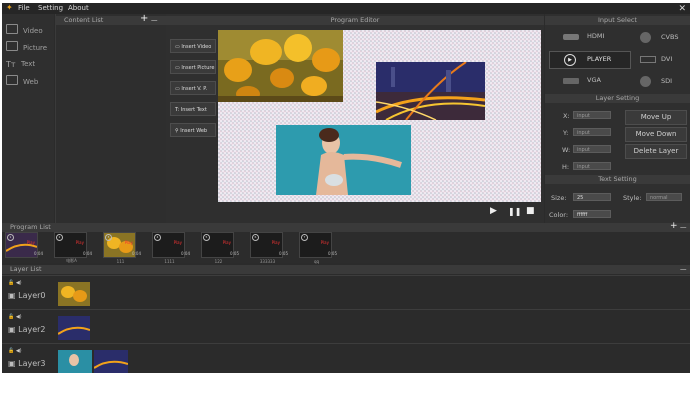 The height and width of the screenshot is (396, 692). Describe the element at coordinates (20, 64) in the screenshot. I see `sidebar-item-text: Tт Text` at that location.